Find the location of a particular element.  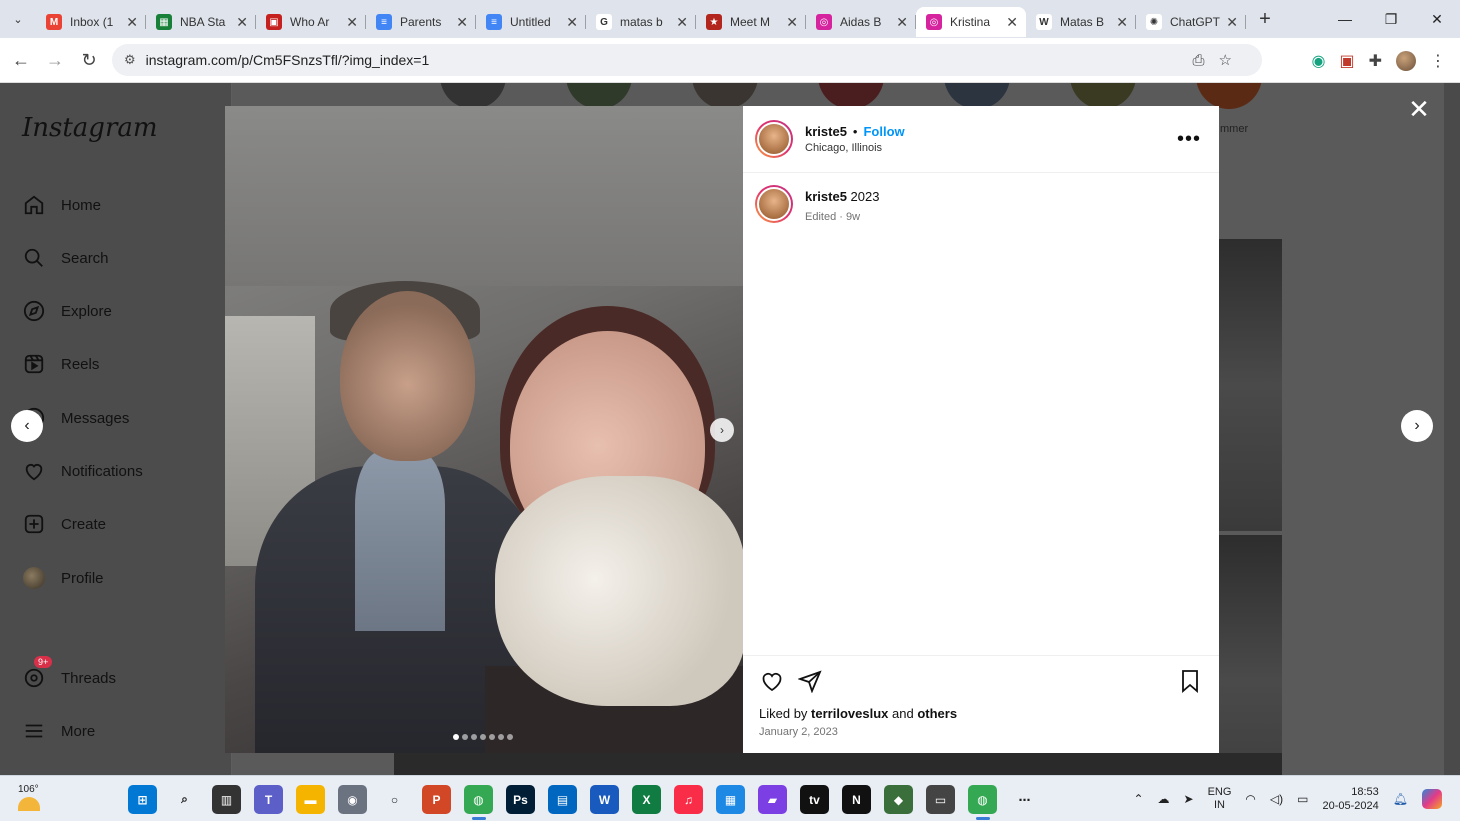

like-heart-icon is located at coordinates (772, 681).